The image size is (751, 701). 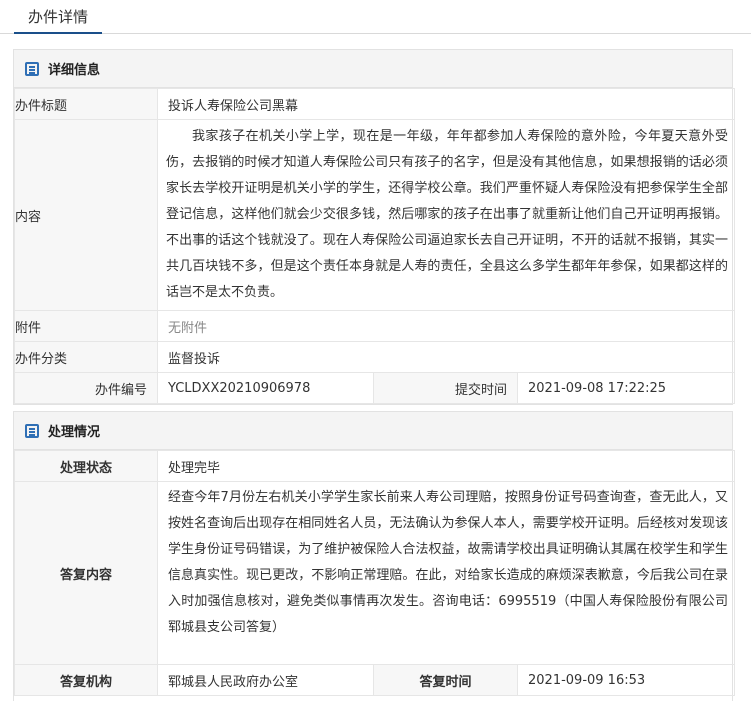 I want to click on submit-time-label: 提交时间, so click(x=445, y=388).